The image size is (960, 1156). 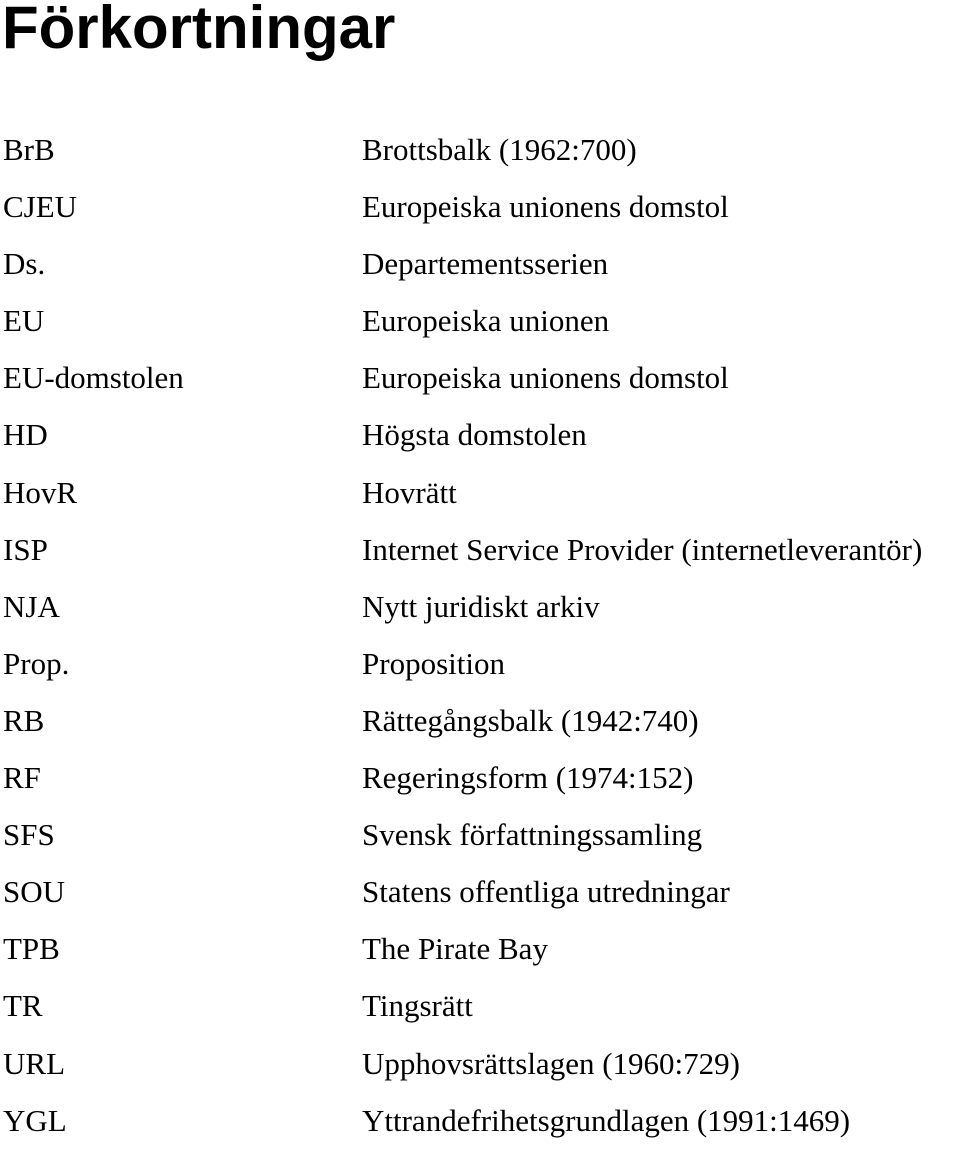 I want to click on abbreviation-meaning: Regeringsform (1974:152), so click(x=528, y=778).